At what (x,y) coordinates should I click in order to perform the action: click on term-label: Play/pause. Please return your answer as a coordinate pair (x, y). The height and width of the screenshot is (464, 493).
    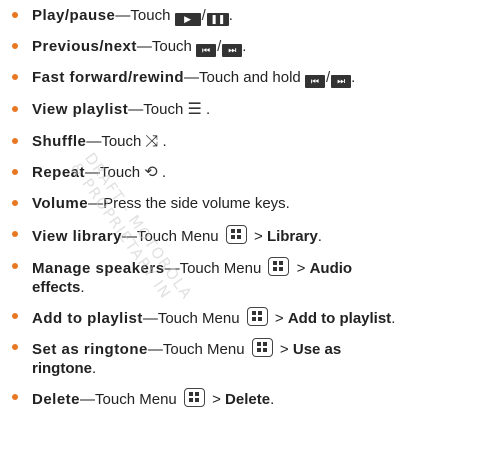
    Looking at the image, I should click on (74, 15).